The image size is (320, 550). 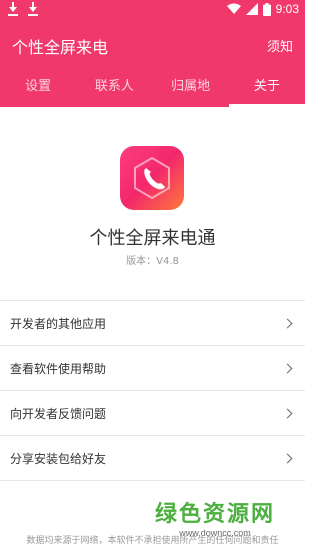 What do you see at coordinates (152, 413) in the screenshot?
I see `menu-item-feedback: 向开发者反馈问题` at bounding box center [152, 413].